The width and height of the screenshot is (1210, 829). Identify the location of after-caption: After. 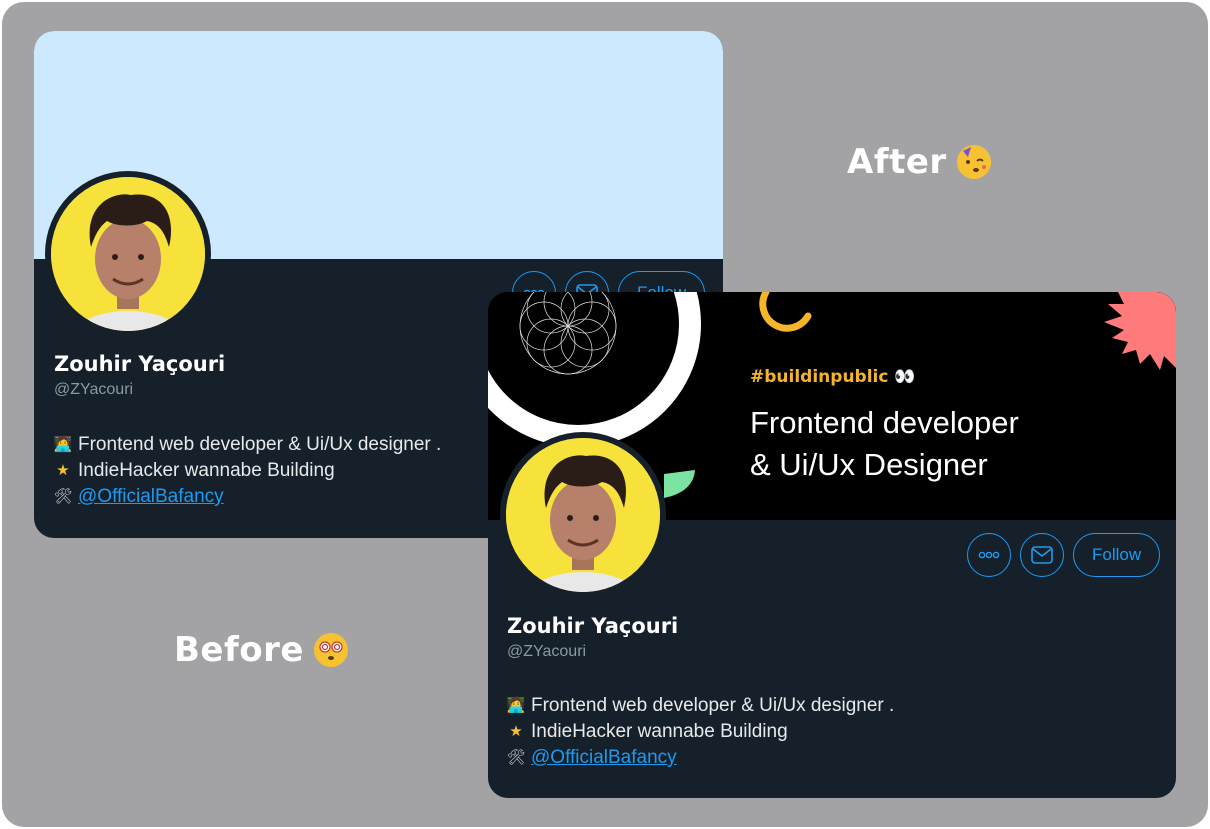
(919, 162).